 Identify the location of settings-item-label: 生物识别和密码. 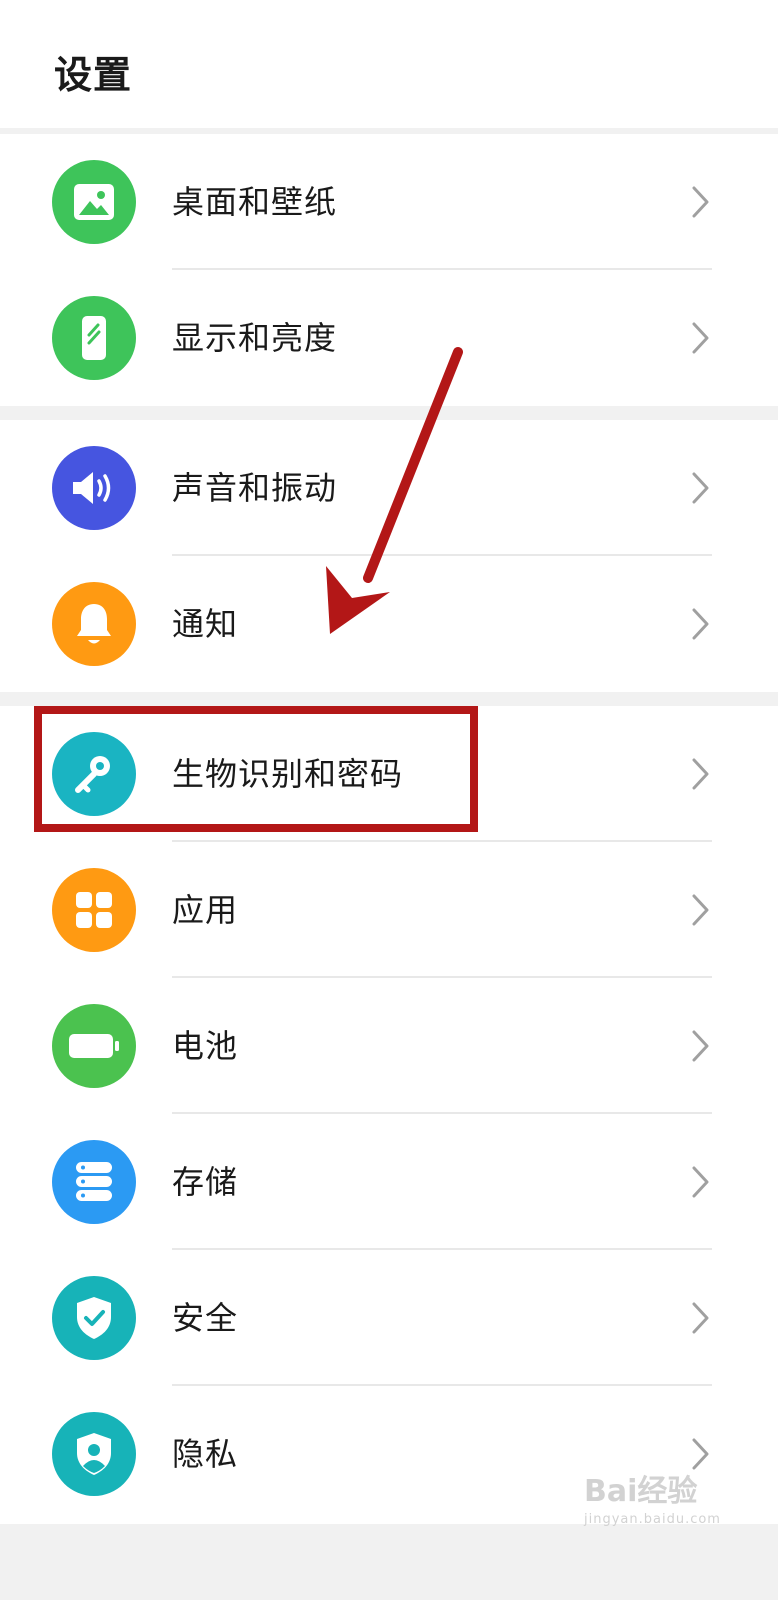
(288, 774).